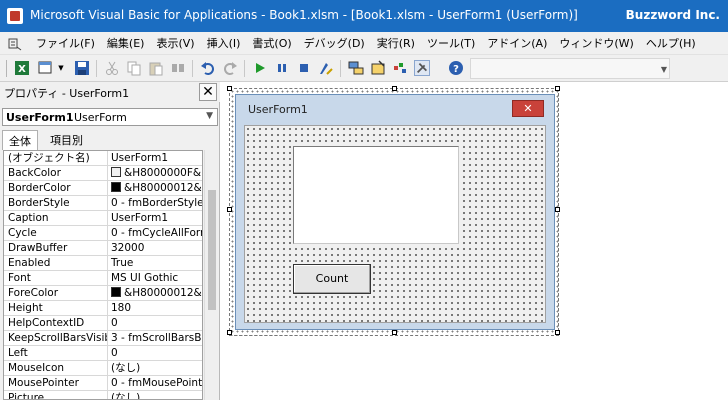 The image size is (728, 400). I want to click on tab-categorized: 項目別, so click(66, 140).